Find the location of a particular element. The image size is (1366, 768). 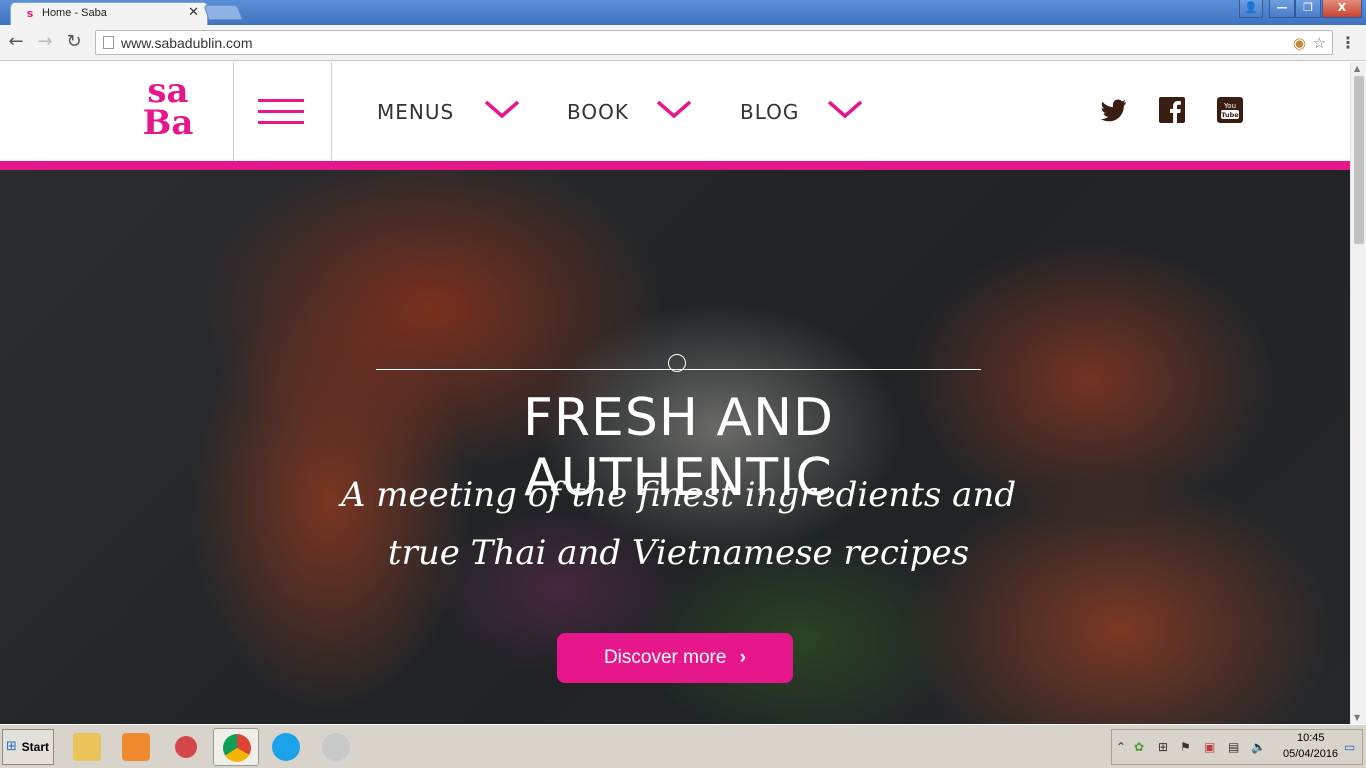

tab-title: Home - Saba is located at coordinates (74, 13).